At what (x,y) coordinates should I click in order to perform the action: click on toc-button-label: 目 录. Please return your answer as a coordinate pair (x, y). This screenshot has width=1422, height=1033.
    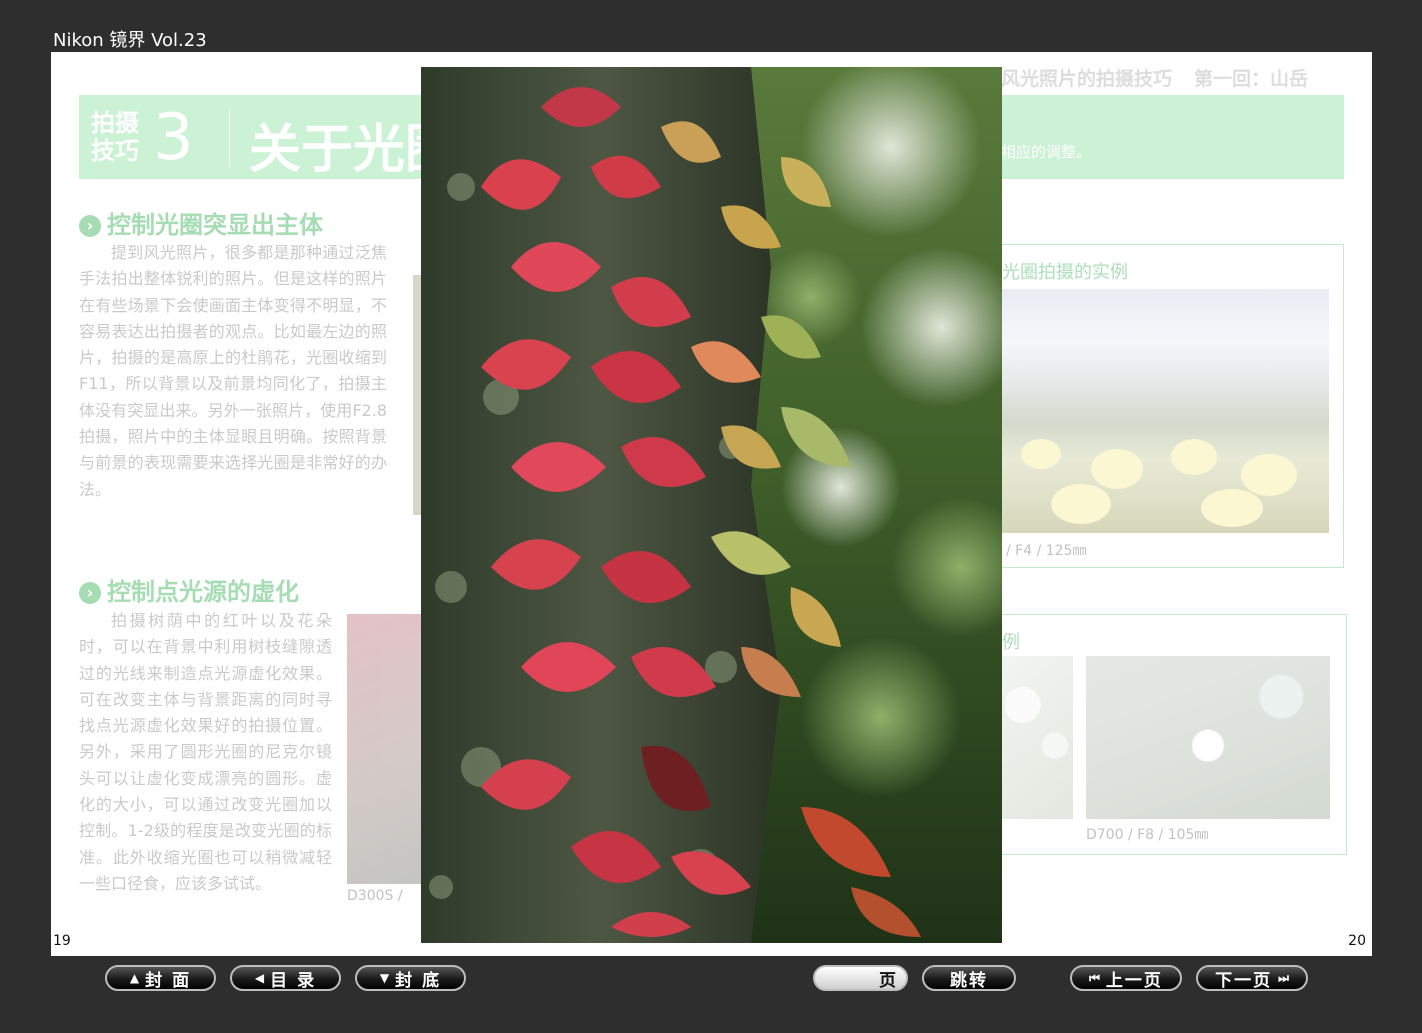
    Looking at the image, I should click on (293, 980).